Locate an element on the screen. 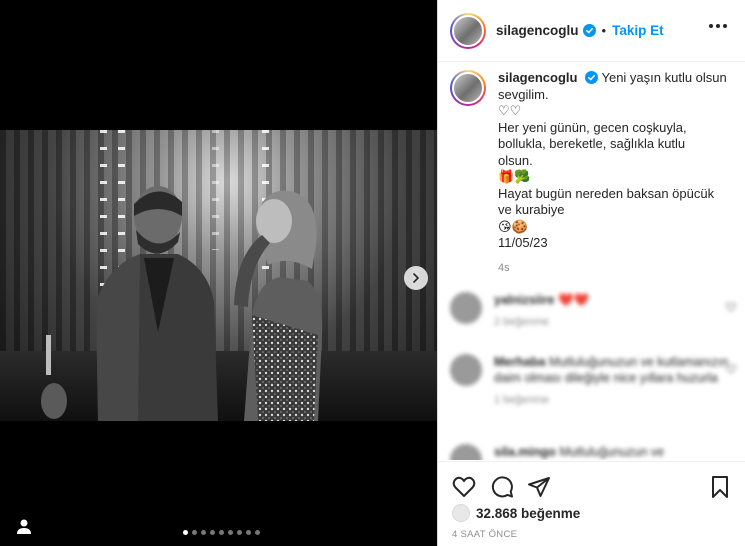  caption-line: sevgilim. is located at coordinates (523, 94).